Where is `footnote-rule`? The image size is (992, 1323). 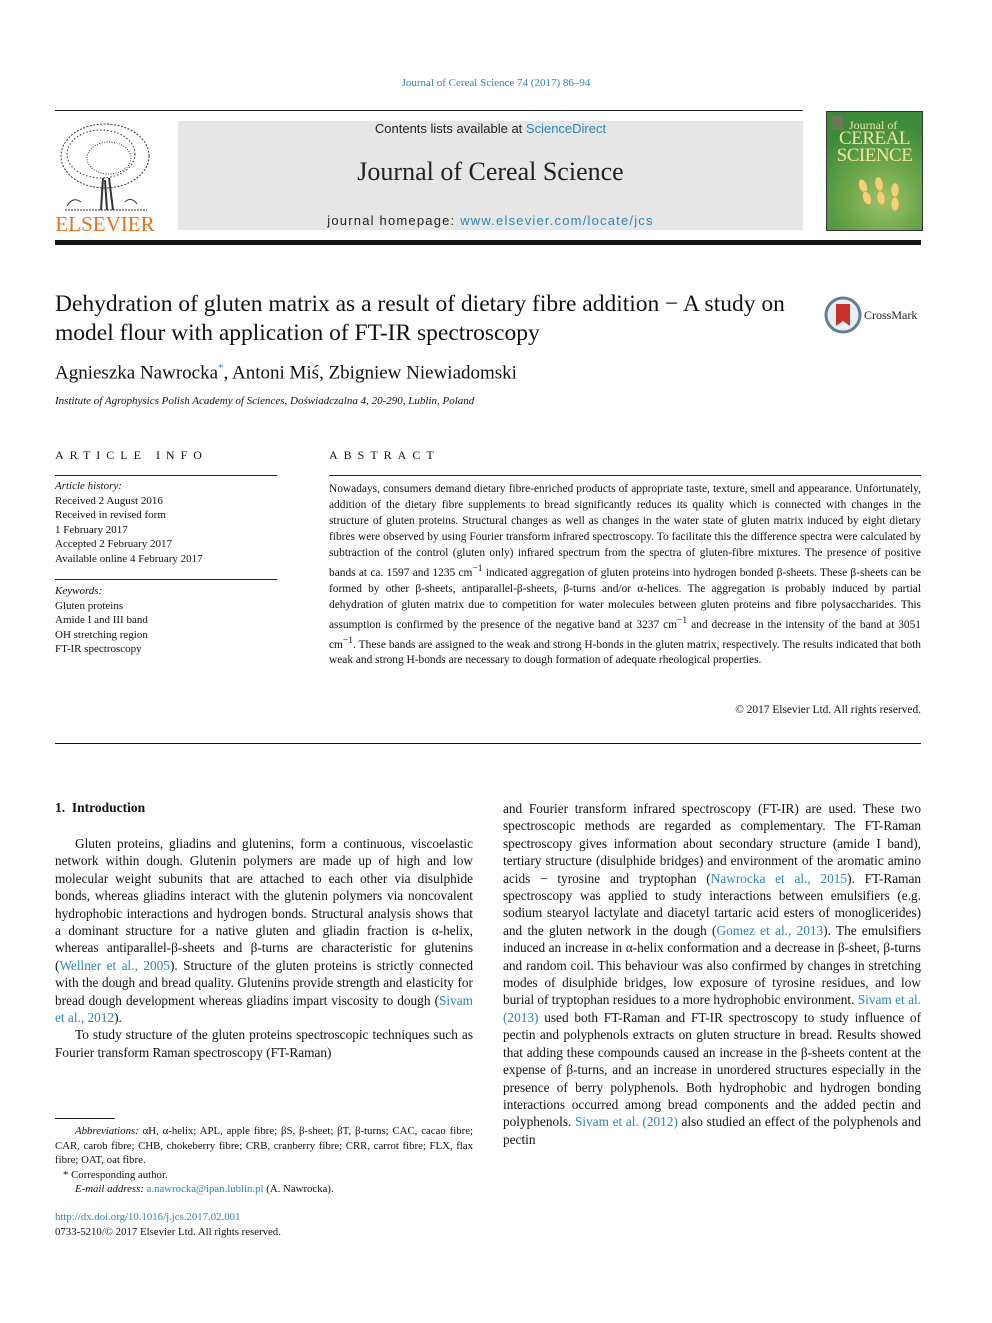 footnote-rule is located at coordinates (85, 1118).